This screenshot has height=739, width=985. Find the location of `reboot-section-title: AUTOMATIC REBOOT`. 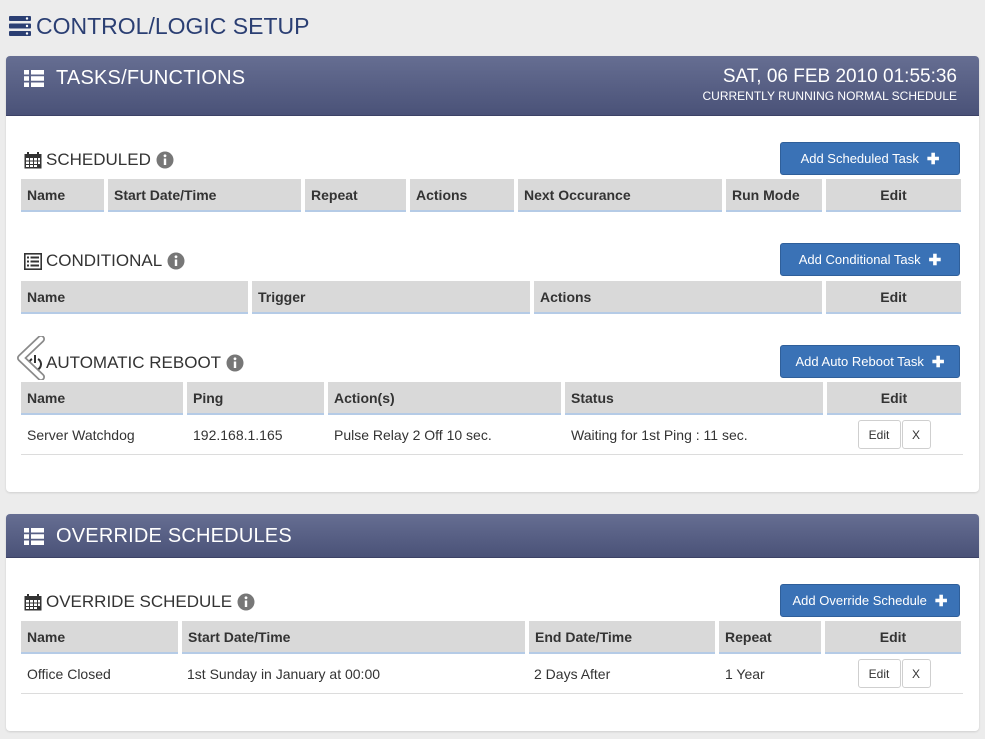

reboot-section-title: AUTOMATIC REBOOT is located at coordinates (136, 363).